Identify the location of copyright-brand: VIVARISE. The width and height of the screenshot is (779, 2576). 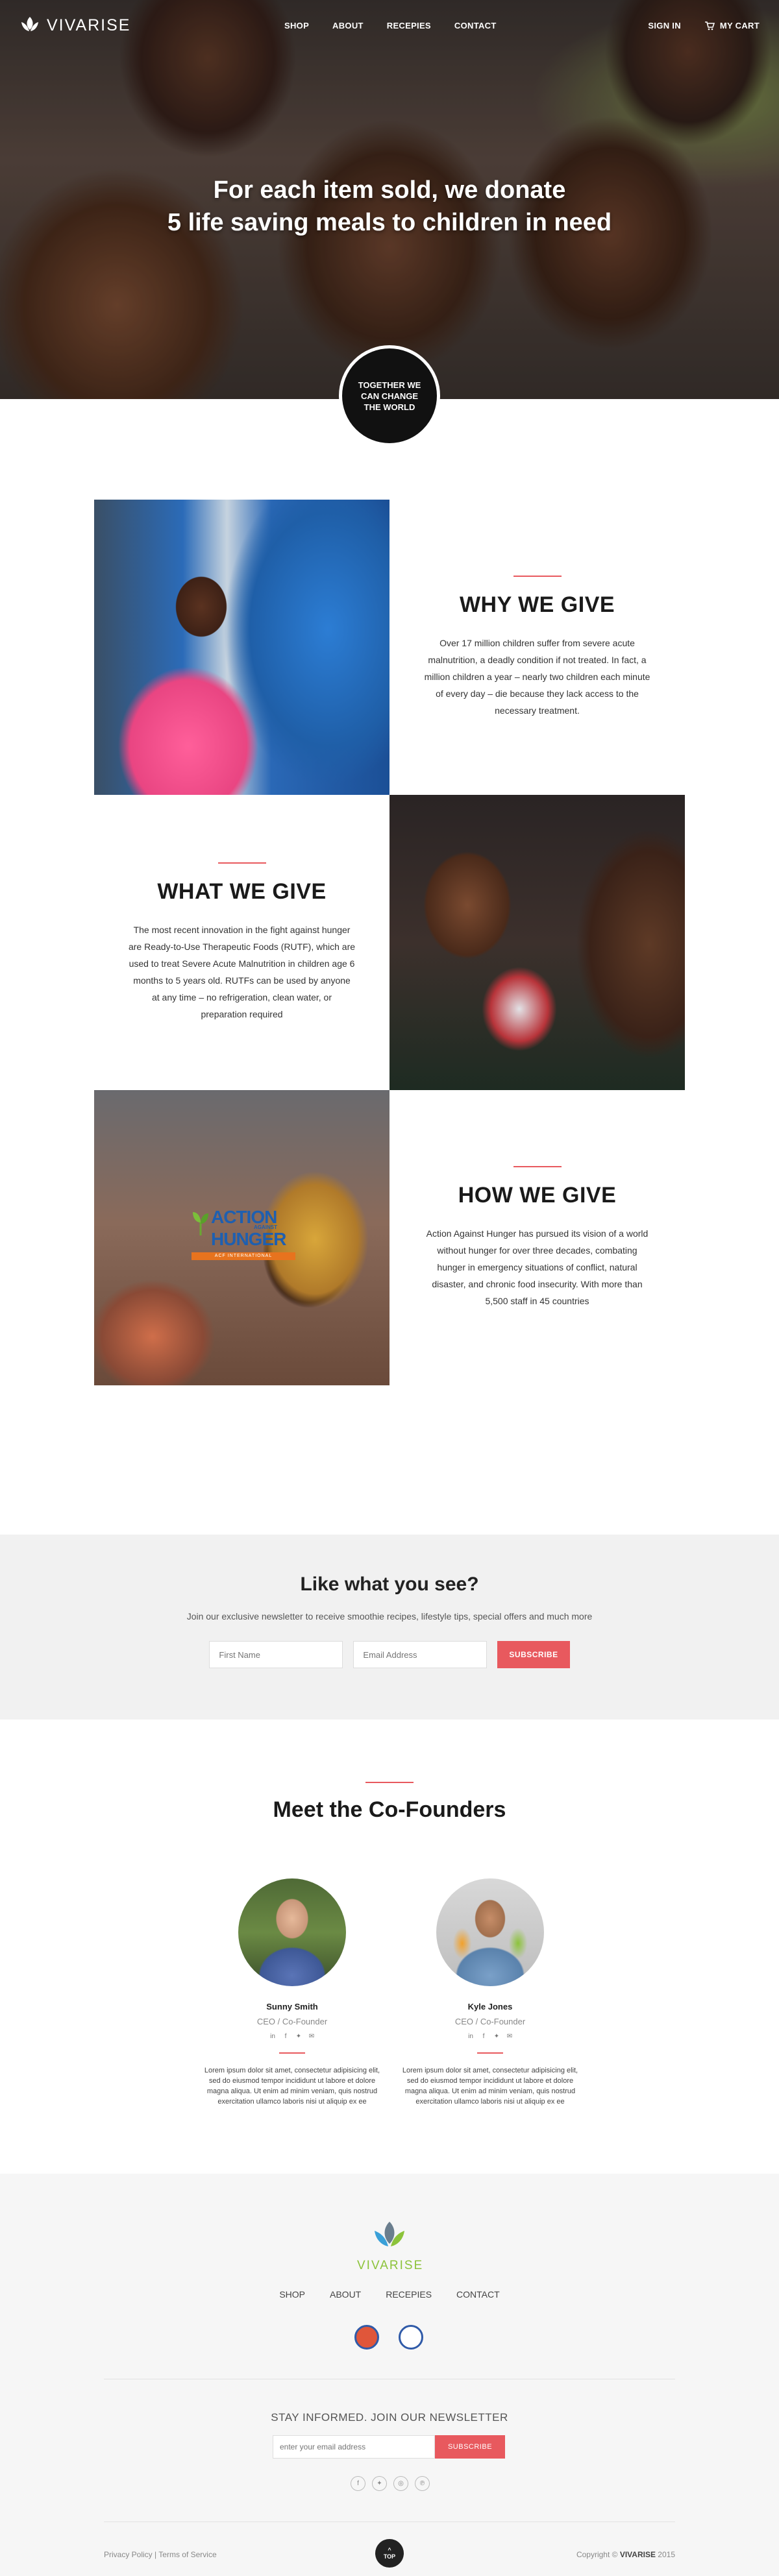
(637, 2554).